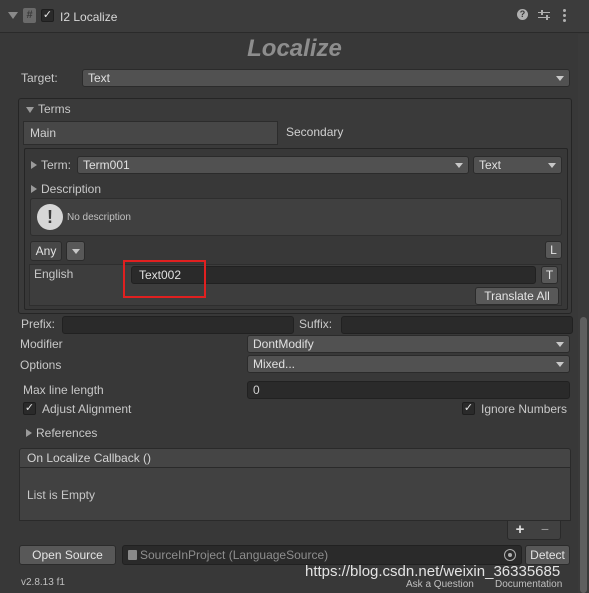 This screenshot has width=589, height=593. What do you see at coordinates (106, 165) in the screenshot?
I see `term-value: Term001` at bounding box center [106, 165].